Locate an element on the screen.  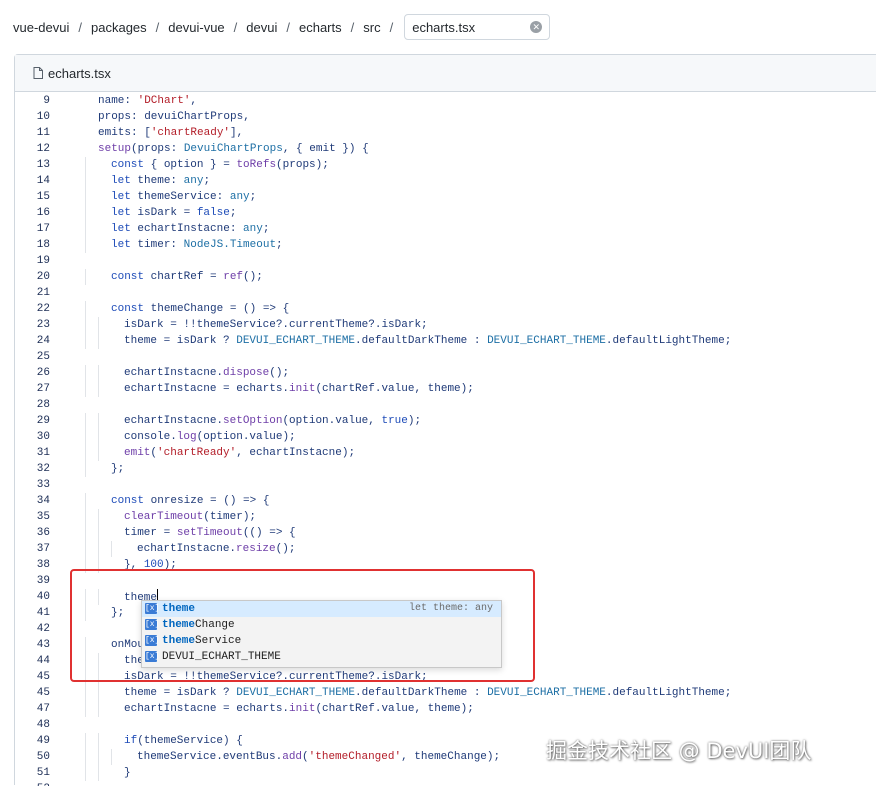
code-line: 20 const chartRef = ref(); is located at coordinates (445, 277).